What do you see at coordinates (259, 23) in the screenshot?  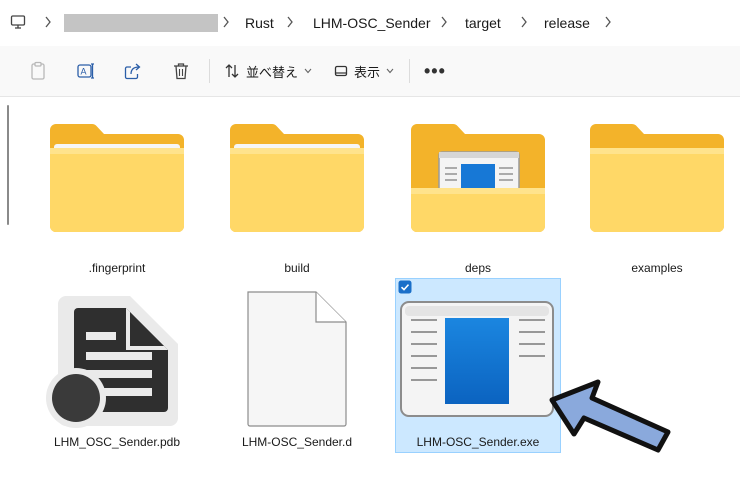 I see `breadcrumb-item-rust: Rust` at bounding box center [259, 23].